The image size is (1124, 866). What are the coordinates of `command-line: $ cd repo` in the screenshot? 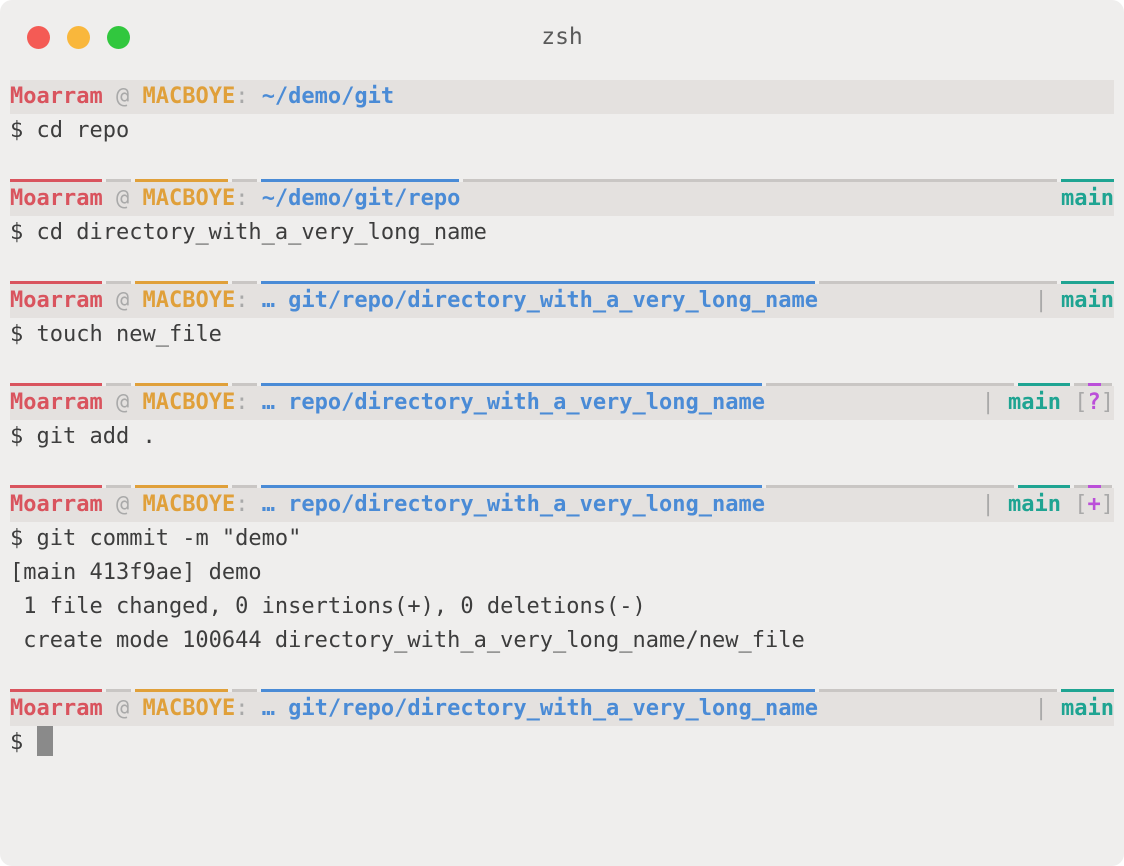 It's located at (562, 131).